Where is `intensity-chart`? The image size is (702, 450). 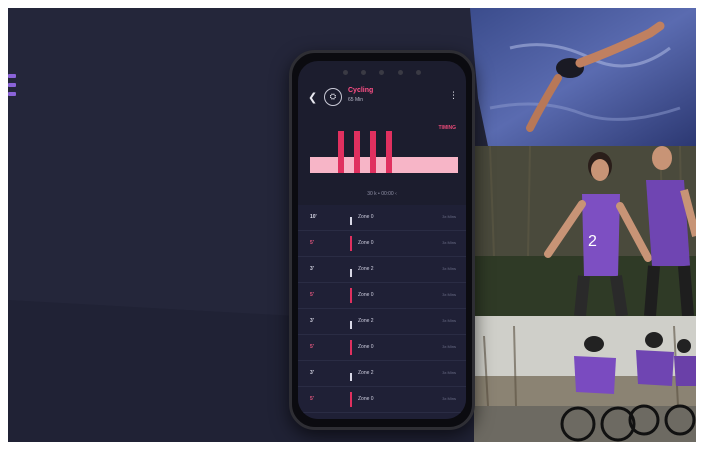
intensity-chart is located at coordinates (384, 156).